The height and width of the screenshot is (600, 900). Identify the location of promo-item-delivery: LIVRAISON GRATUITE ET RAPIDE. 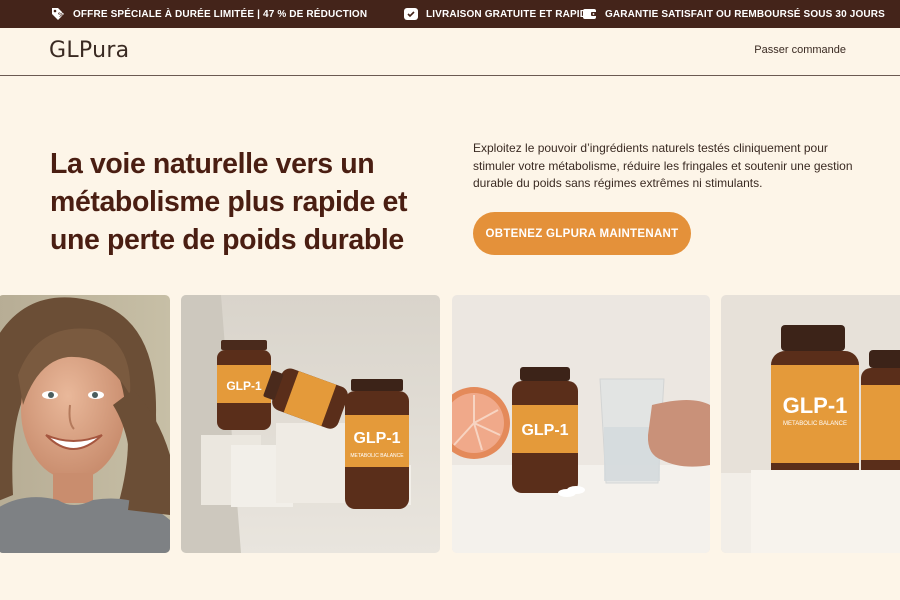
(498, 14).